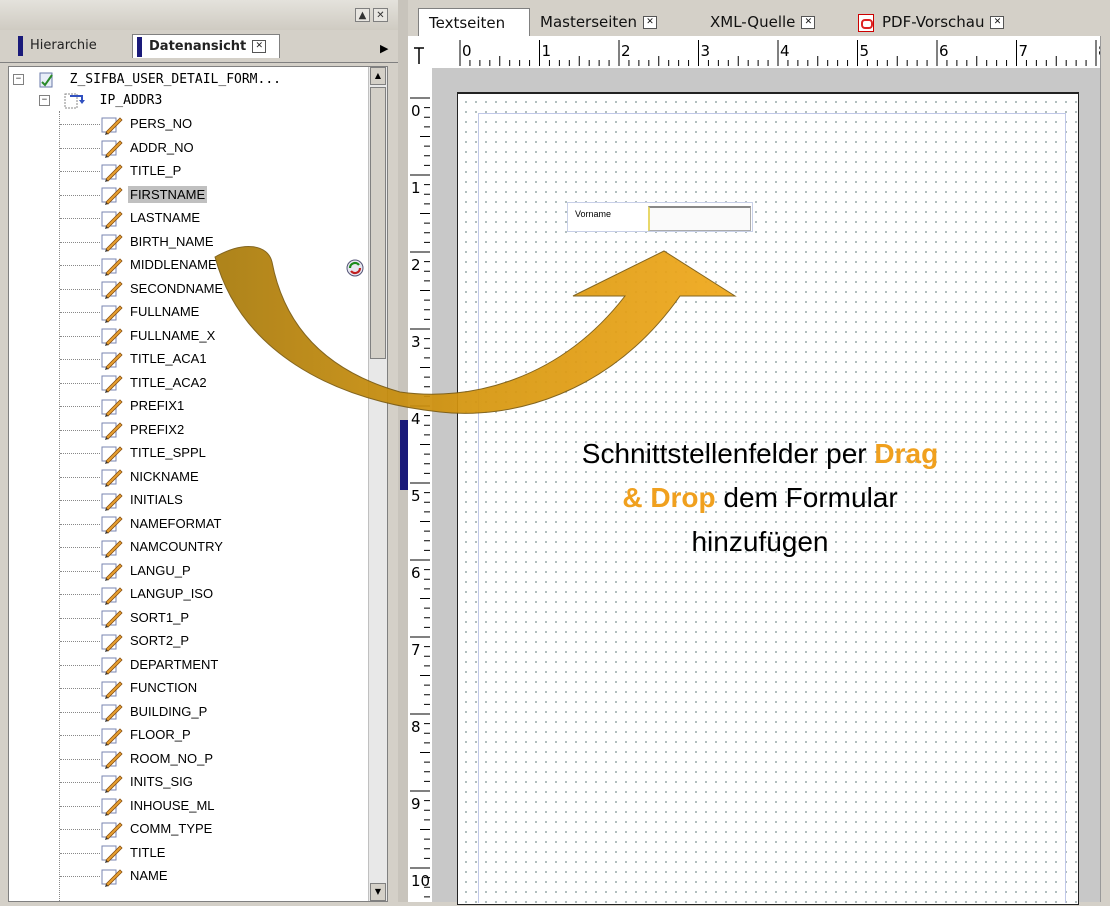 The image size is (1110, 906). I want to click on scrollbar-thumb, so click(378, 223).